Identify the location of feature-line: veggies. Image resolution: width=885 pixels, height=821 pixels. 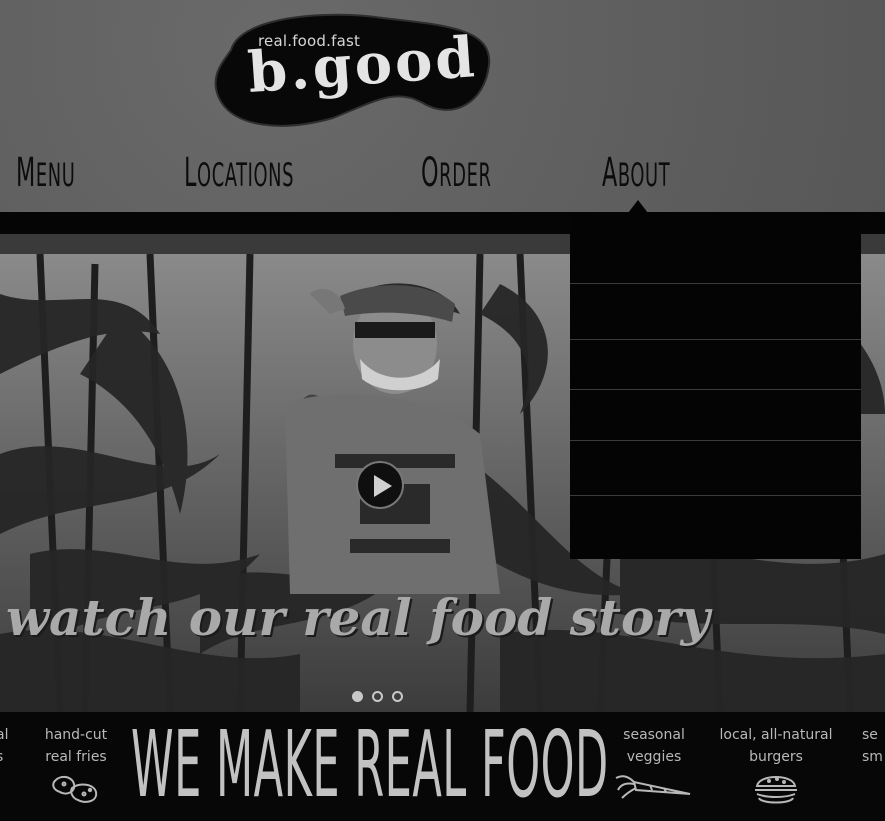
(654, 757).